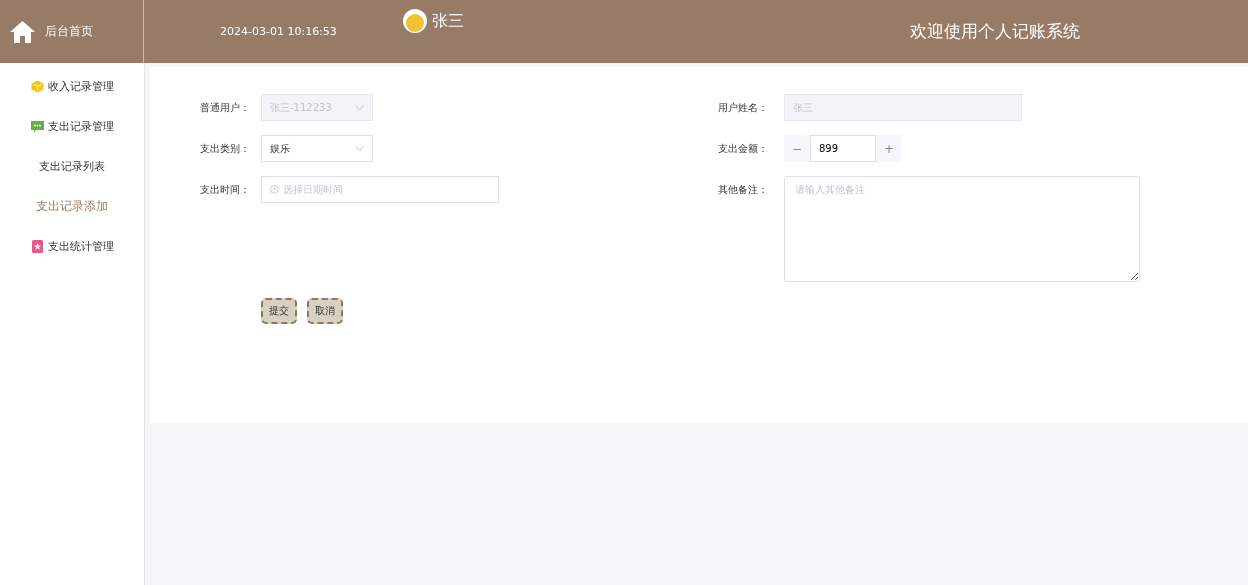 This screenshot has height=585, width=1248. What do you see at coordinates (278, 31) in the screenshot?
I see `datetime-text: 2024-03-01 10:16:53` at bounding box center [278, 31].